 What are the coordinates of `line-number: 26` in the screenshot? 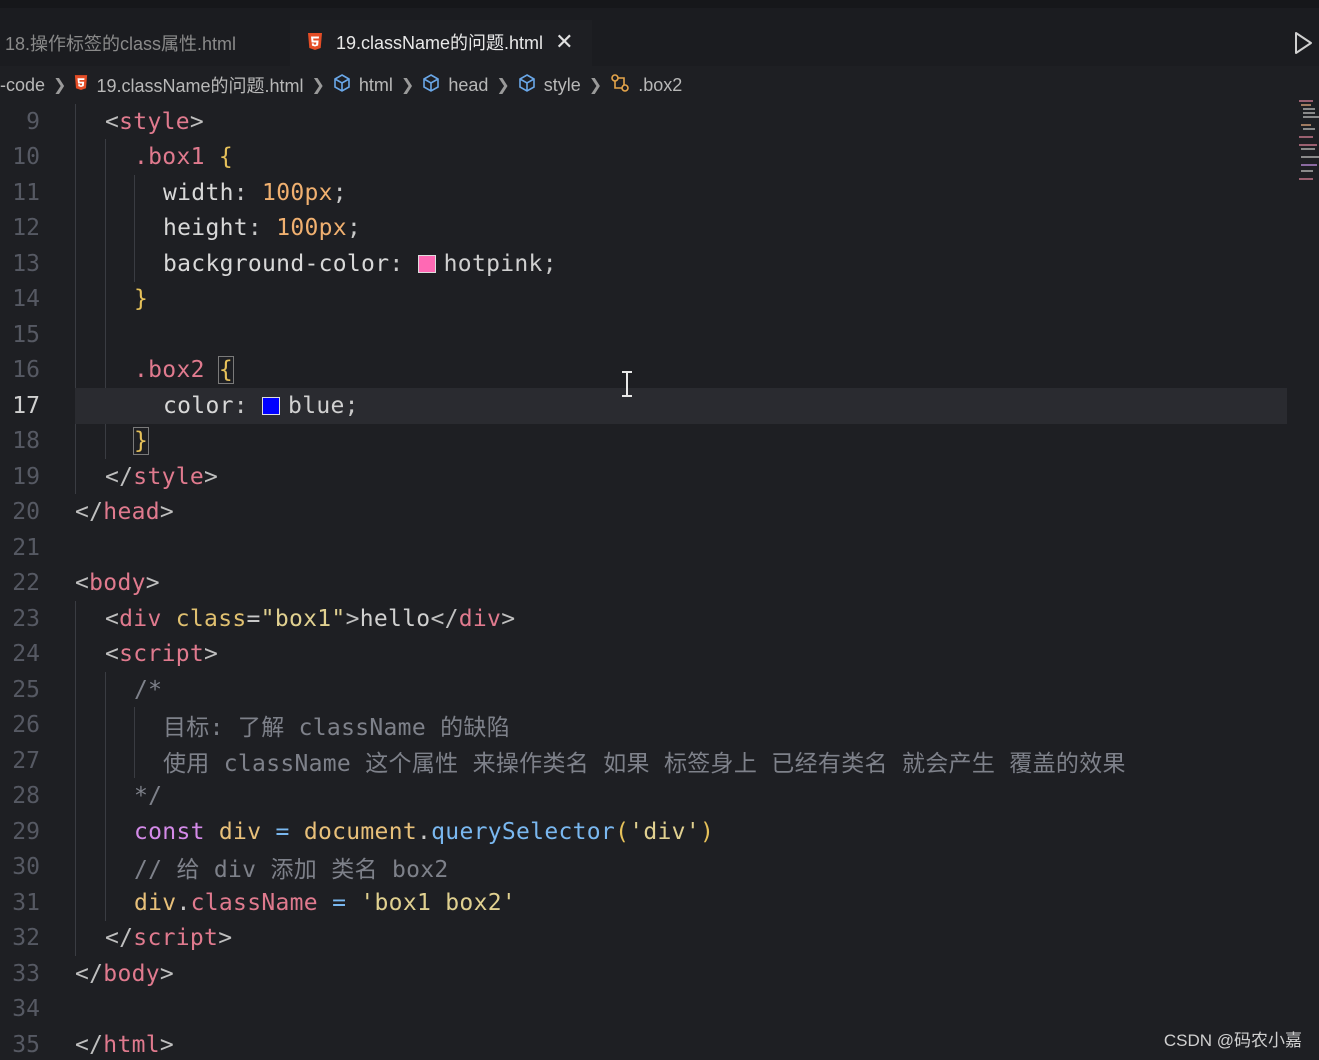 It's located at (26, 725).